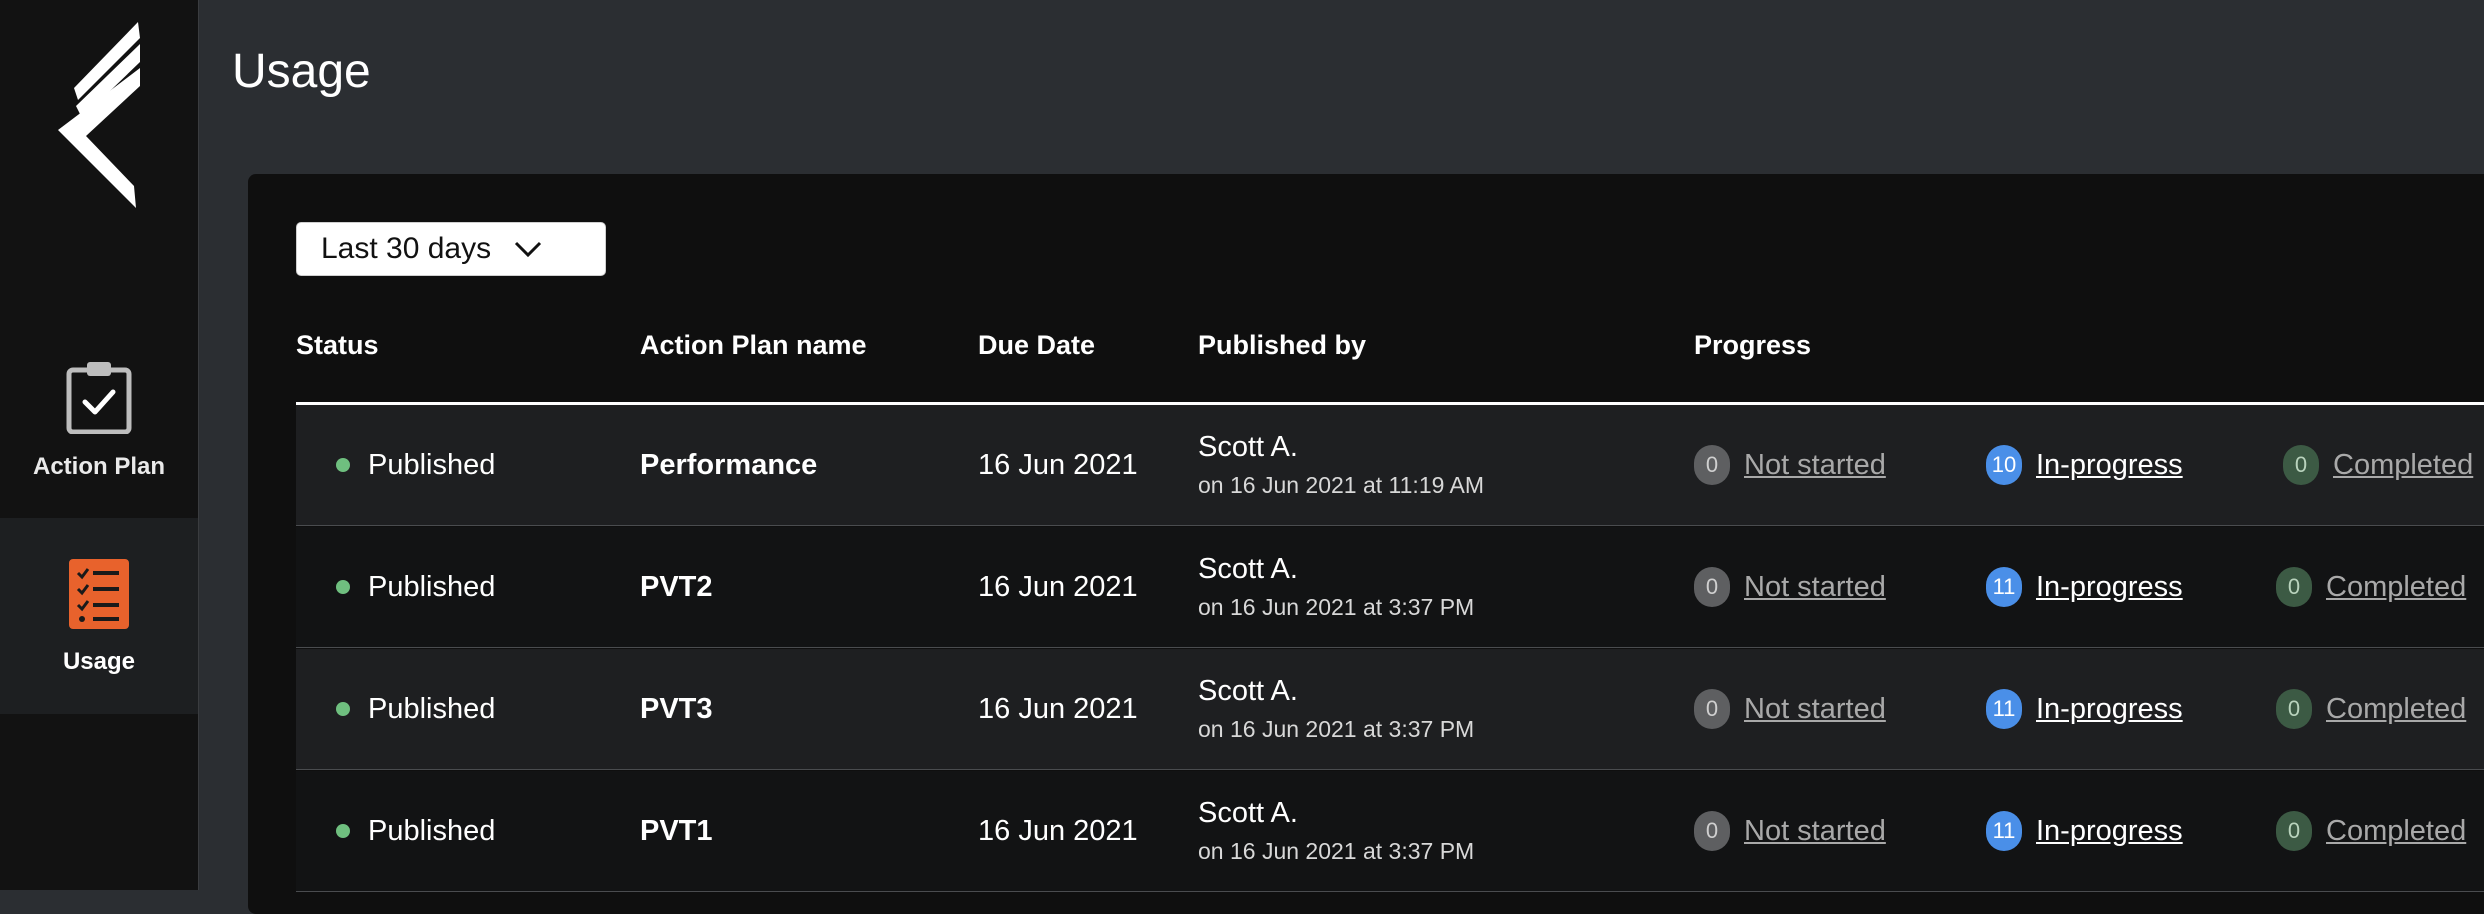 The height and width of the screenshot is (914, 2484). What do you see at coordinates (337, 345) in the screenshot?
I see `column-header-status: Status` at bounding box center [337, 345].